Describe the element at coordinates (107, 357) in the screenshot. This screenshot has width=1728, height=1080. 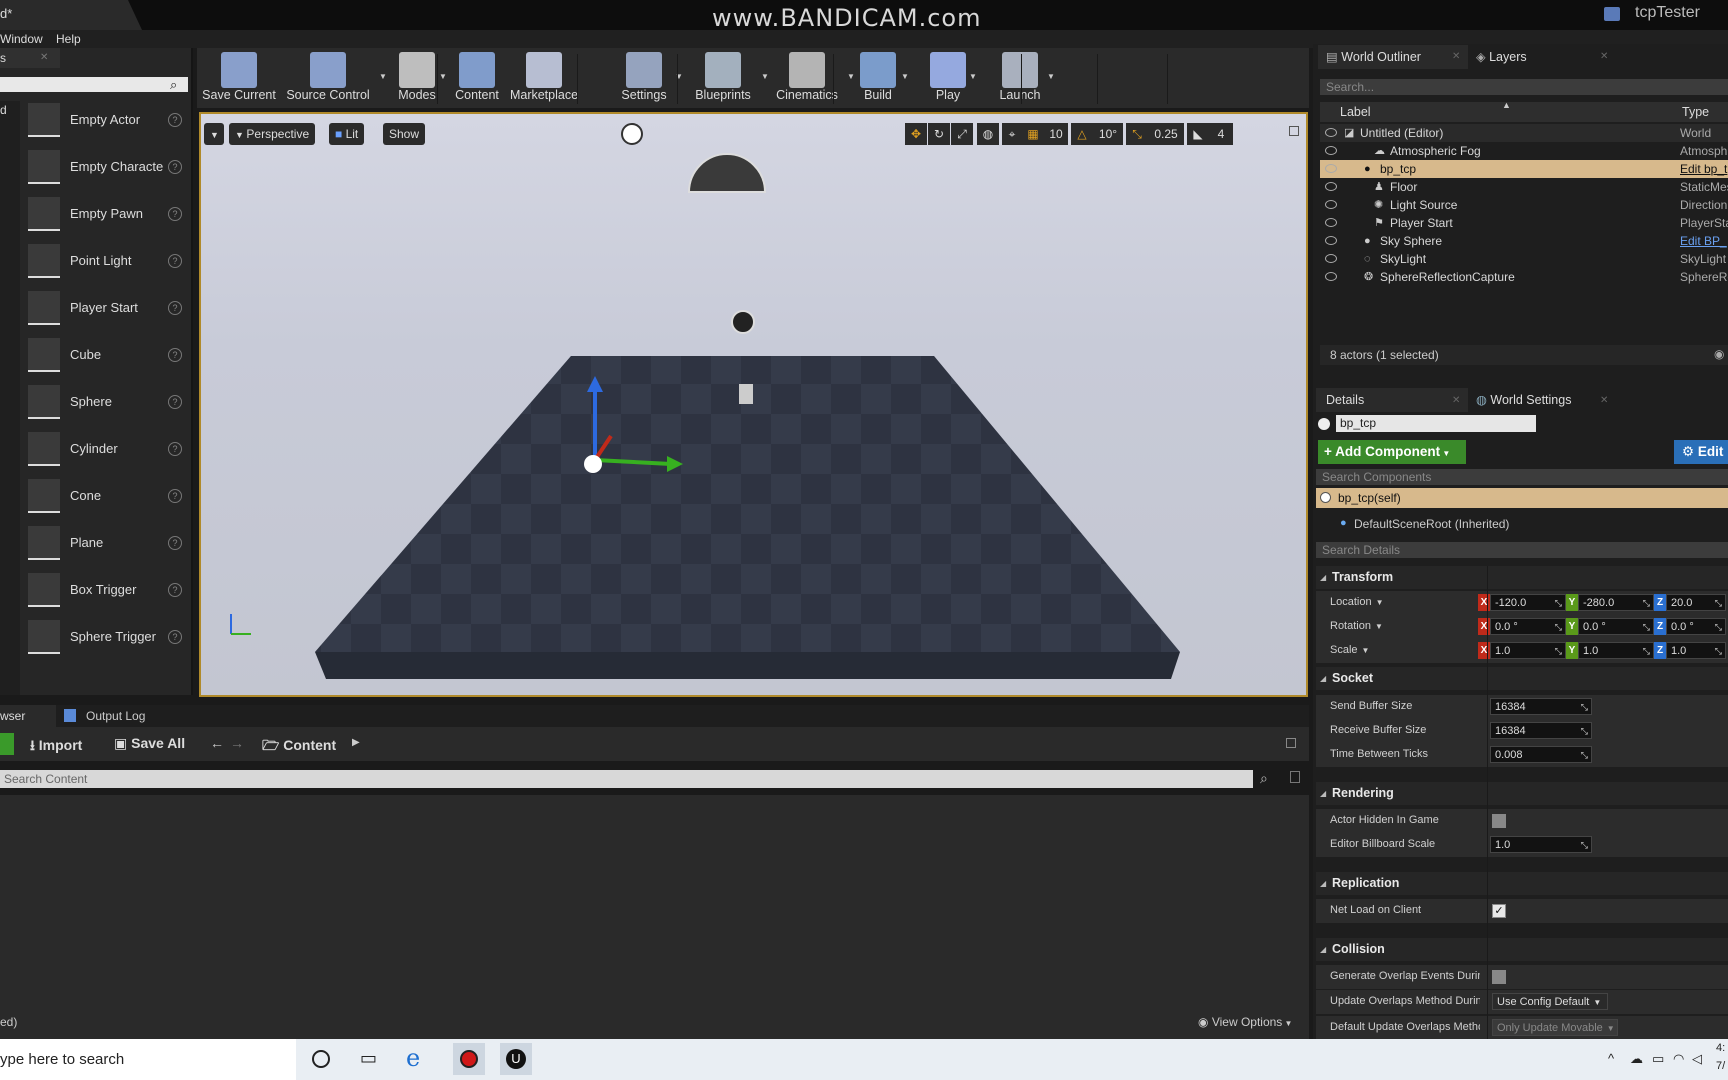
I see `place-item-cube: Cube?` at that location.